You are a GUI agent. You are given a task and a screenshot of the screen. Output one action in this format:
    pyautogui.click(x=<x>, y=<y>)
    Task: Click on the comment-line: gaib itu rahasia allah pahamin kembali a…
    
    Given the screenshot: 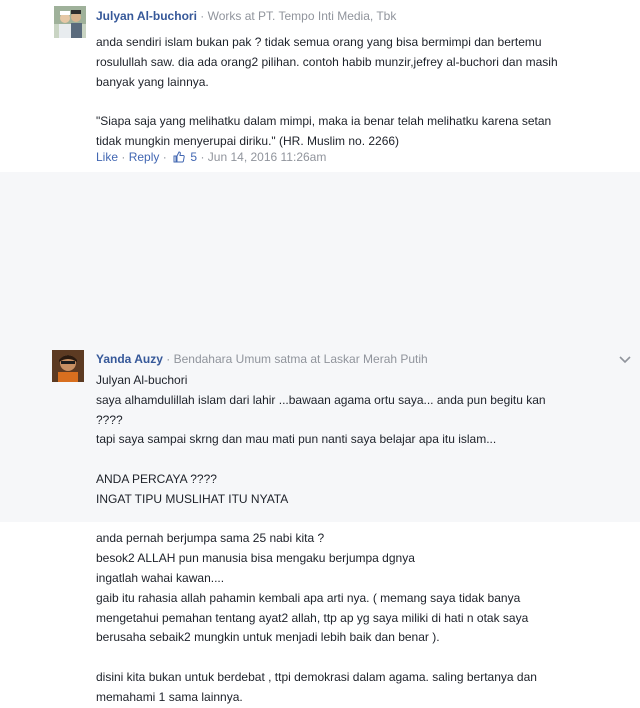 What is the action you would take?
    pyautogui.click(x=308, y=597)
    